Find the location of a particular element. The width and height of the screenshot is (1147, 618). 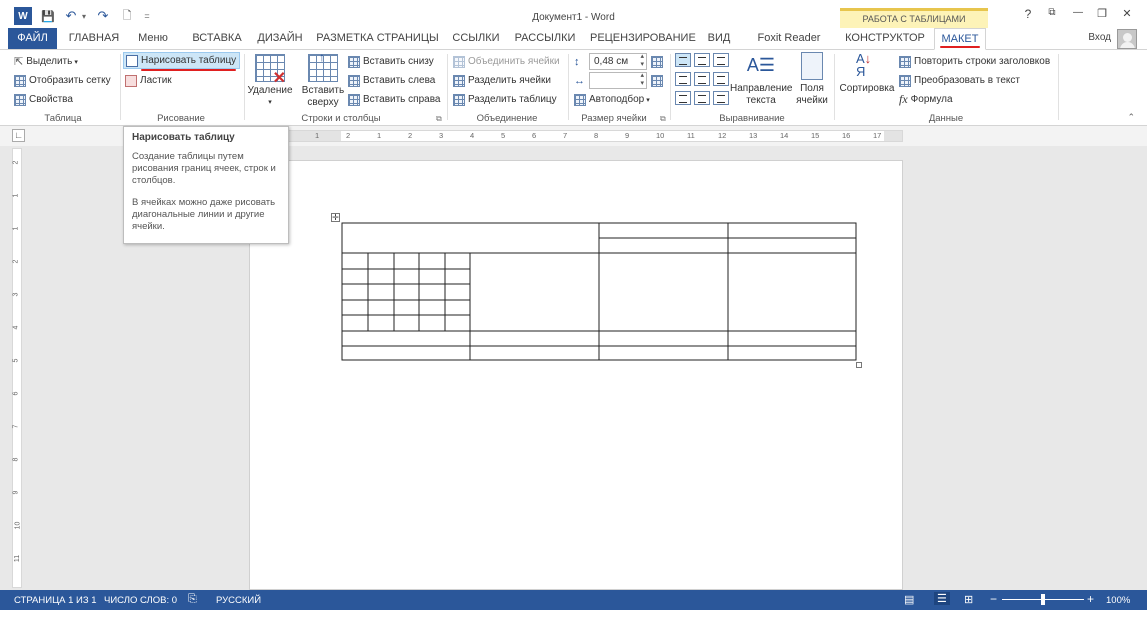

group-separator is located at coordinates (120, 87).